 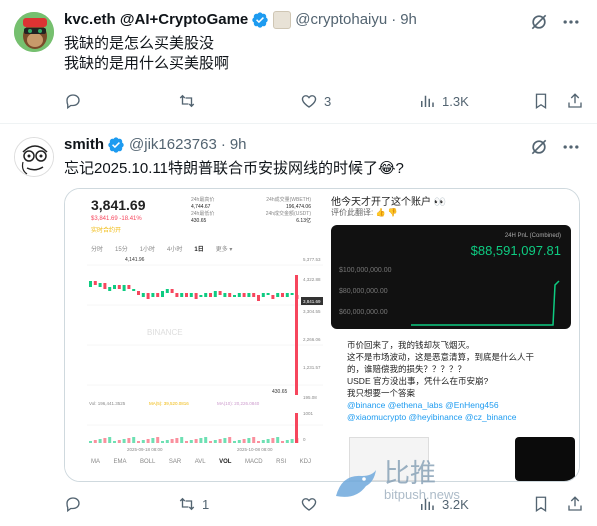 What do you see at coordinates (194, 428) in the screenshot?
I see `volume-bars` at bounding box center [194, 428].